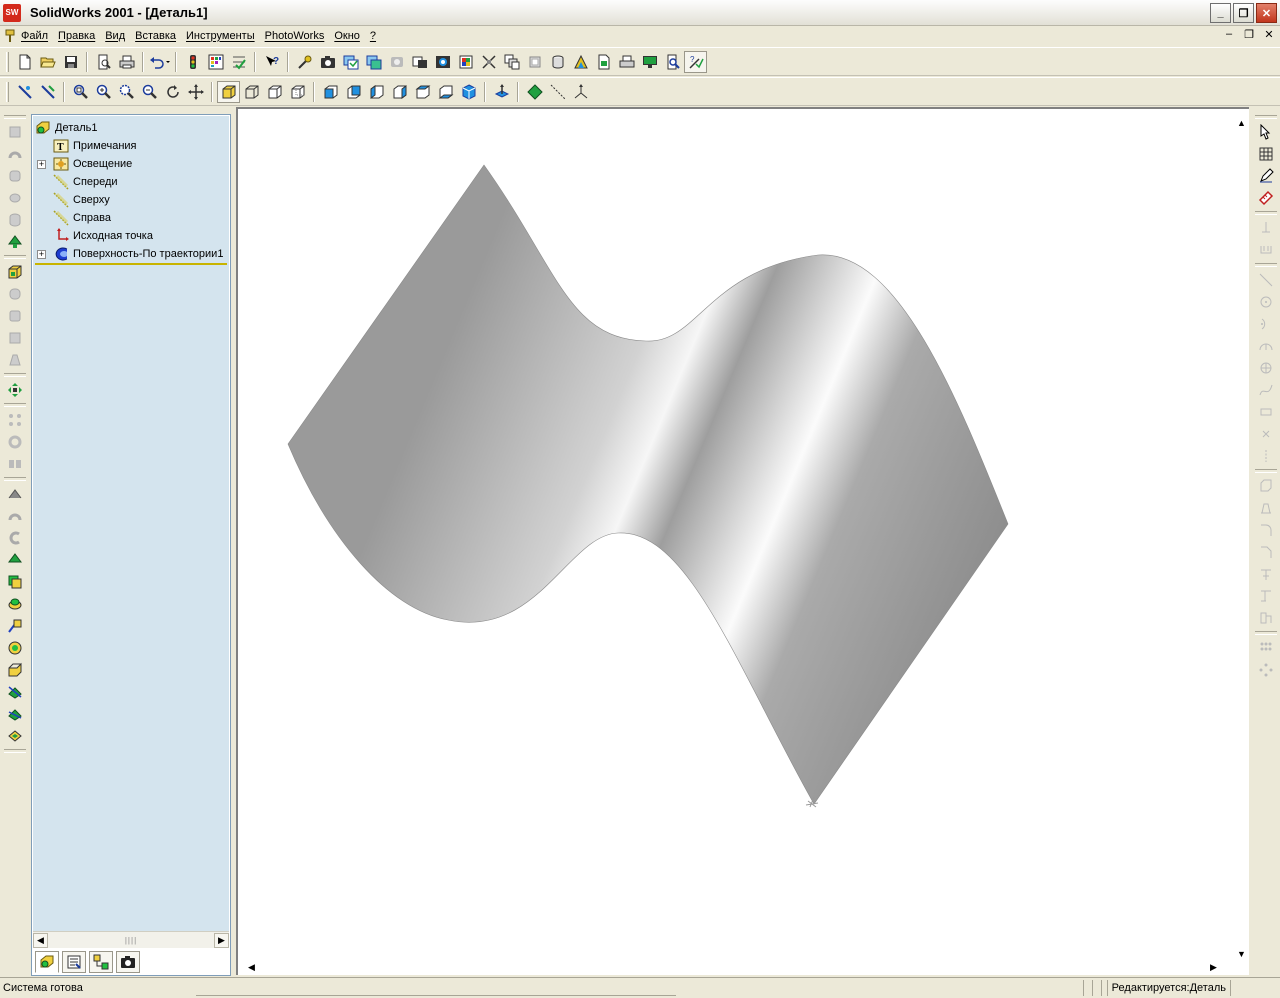 This screenshot has height=998, width=1280. I want to click on view-iso-icon, so click(468, 92).